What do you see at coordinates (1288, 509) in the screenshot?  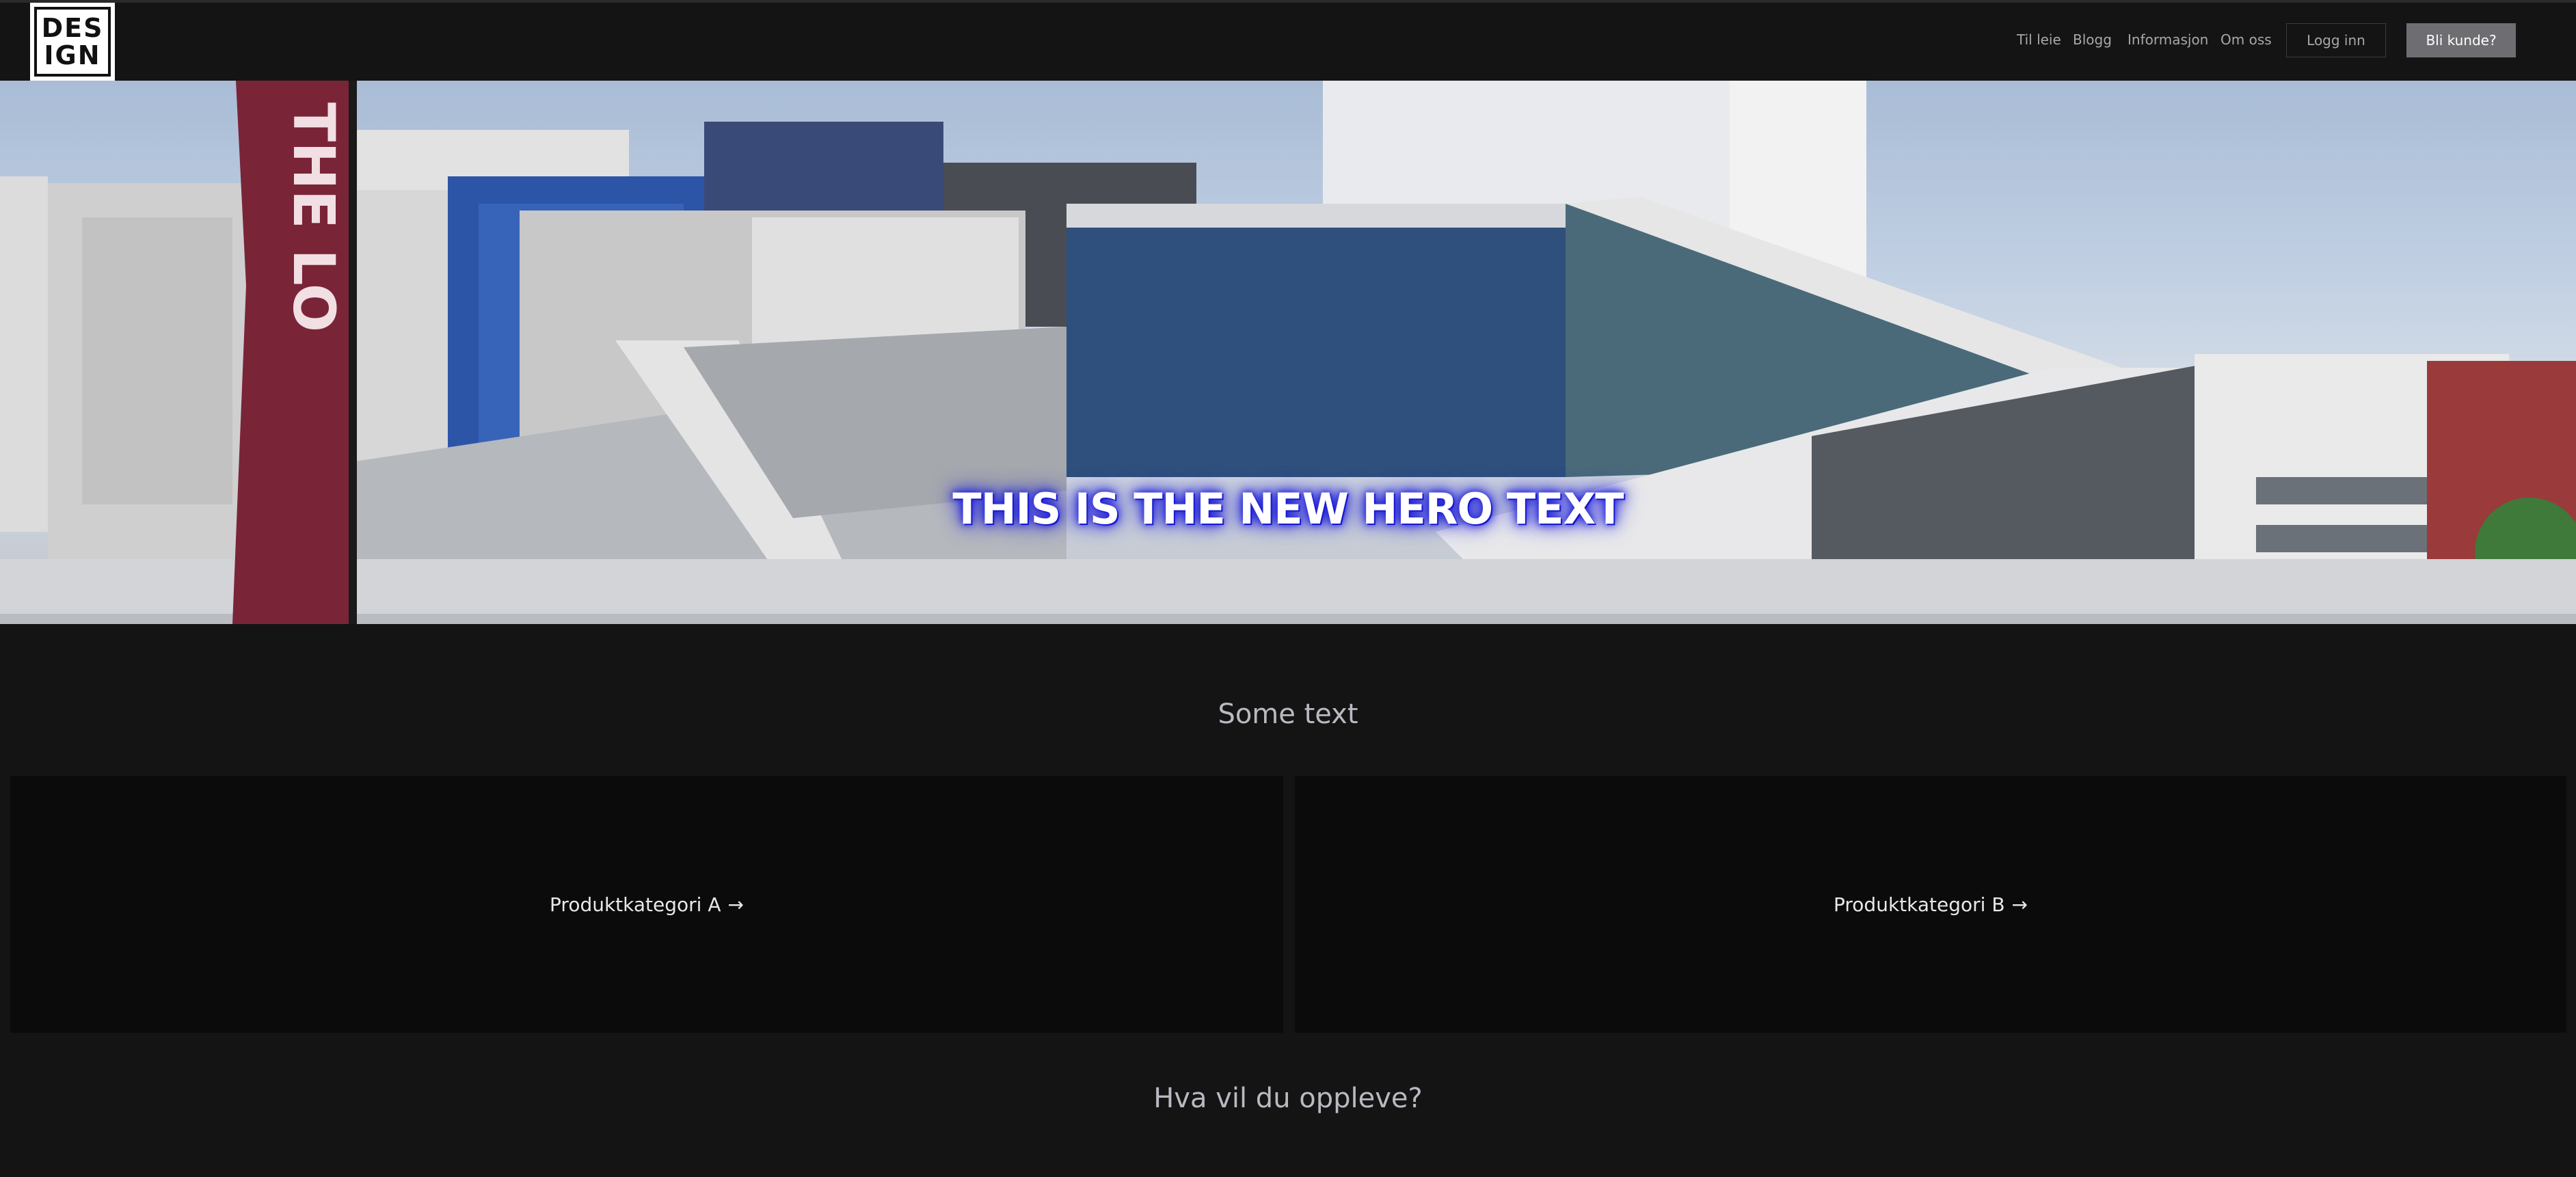 I see `hero-headline: THIS IS THE NEW HERO TEXT` at bounding box center [1288, 509].